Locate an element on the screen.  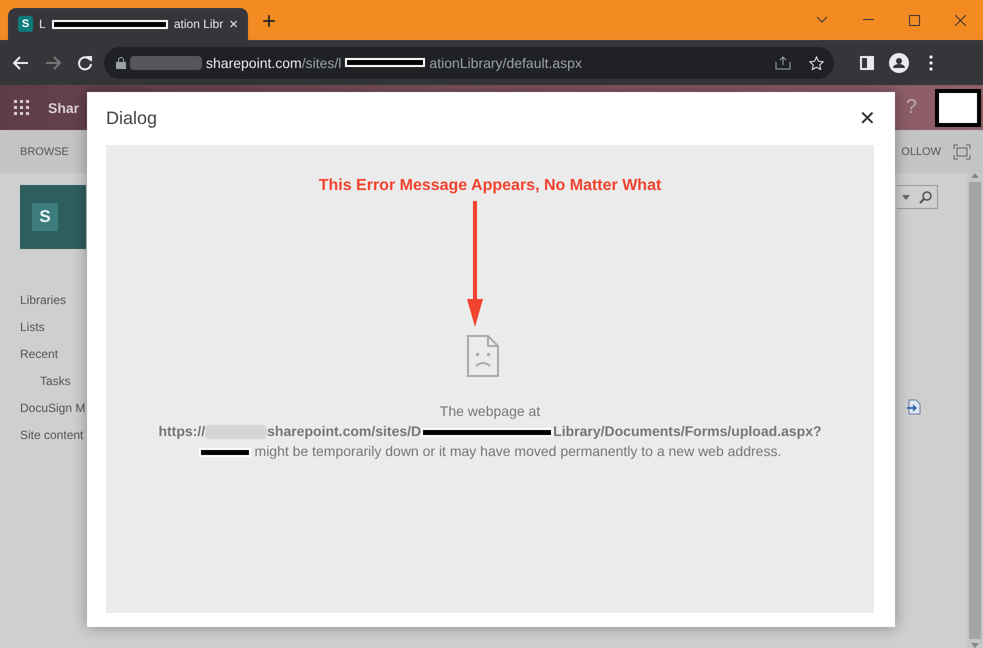
star-icon is located at coordinates (816, 63).